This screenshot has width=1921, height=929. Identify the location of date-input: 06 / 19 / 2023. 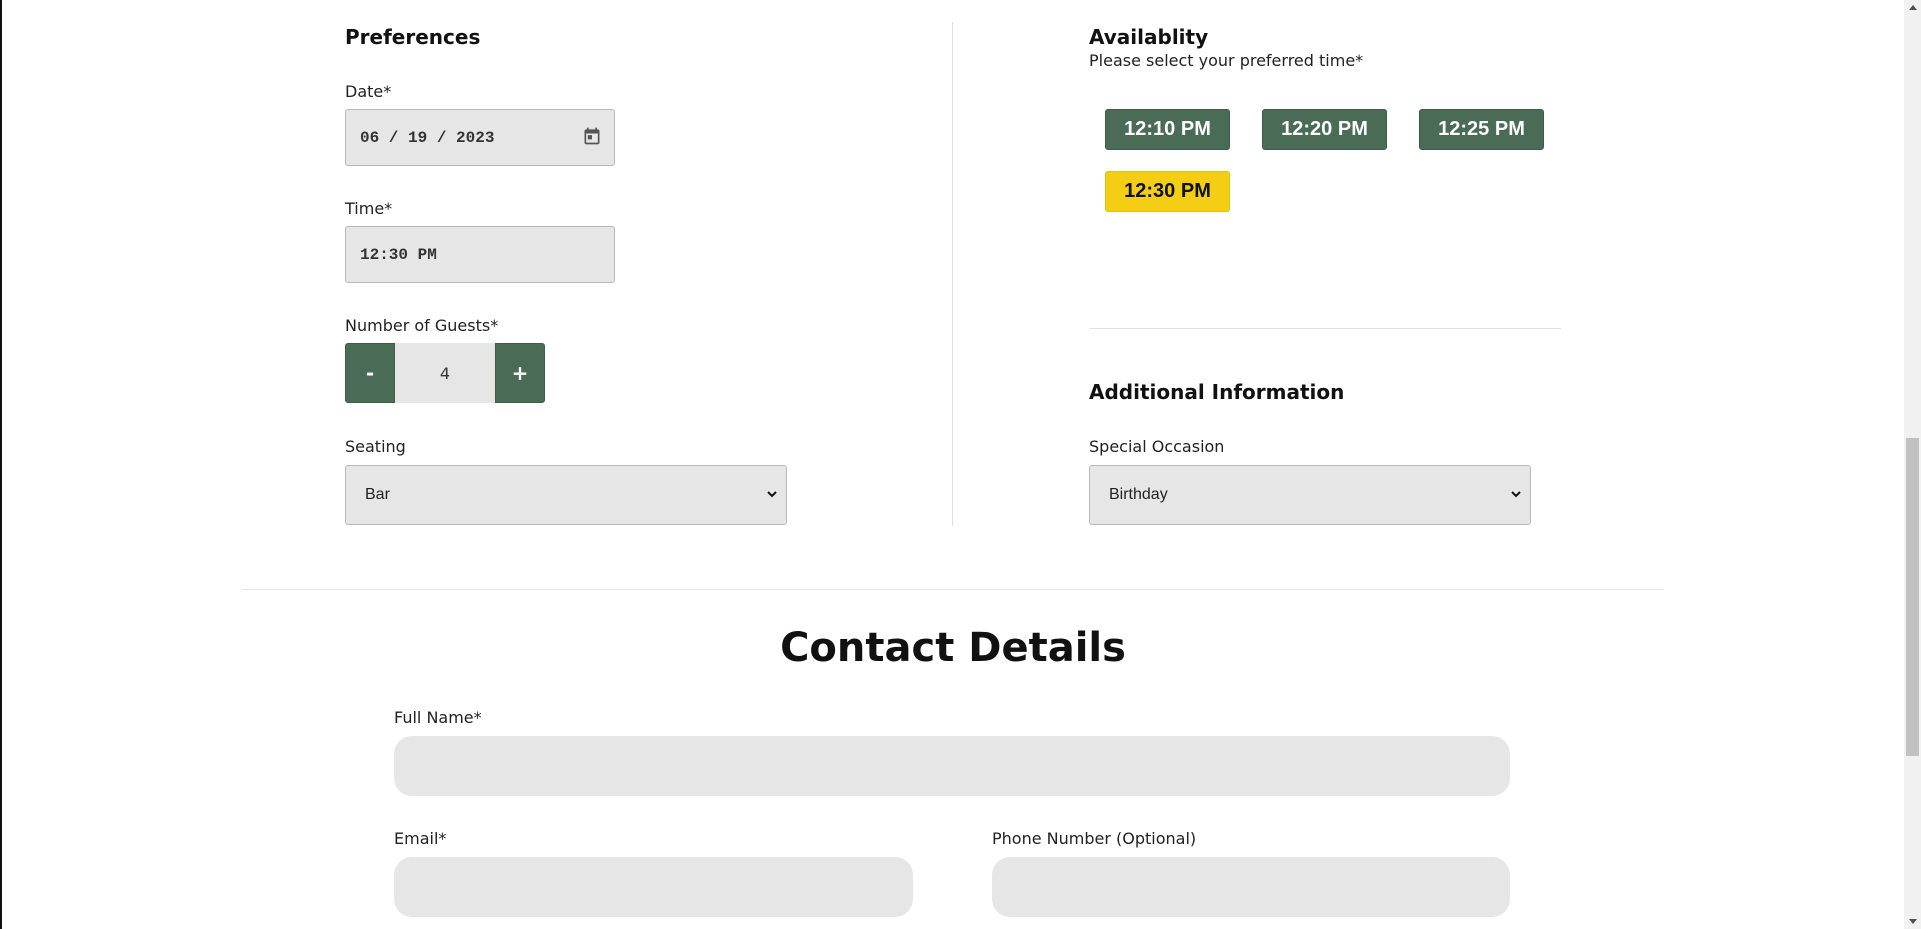
(480, 137).